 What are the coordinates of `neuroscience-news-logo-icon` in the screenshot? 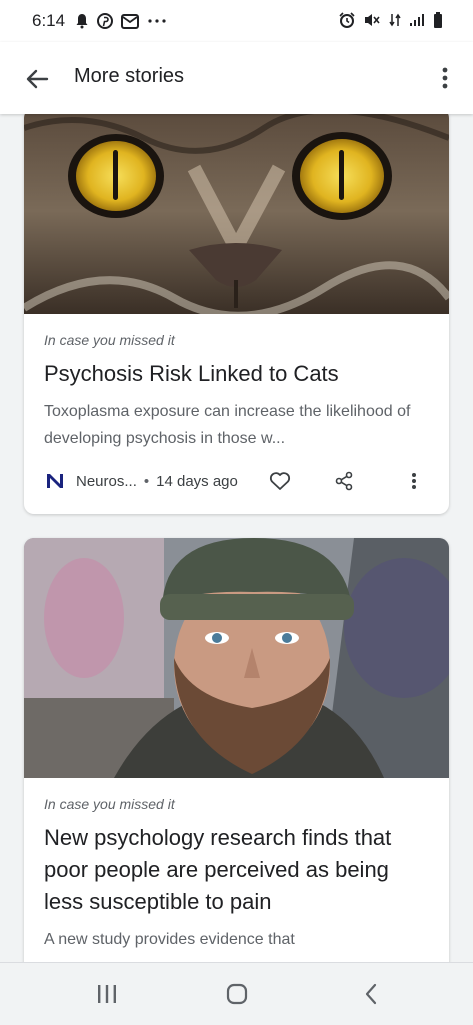 It's located at (55, 481).